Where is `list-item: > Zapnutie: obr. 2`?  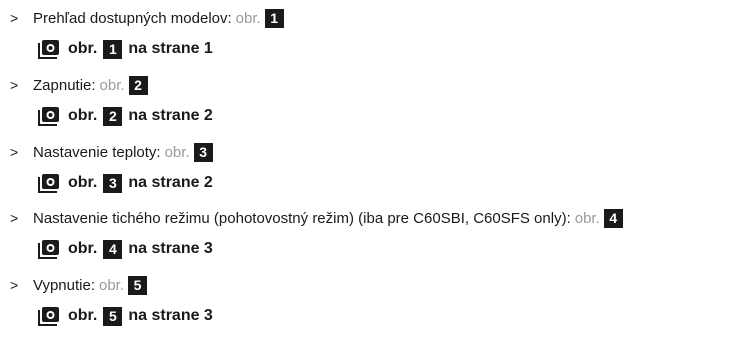
list-item: > Zapnutie: obr. 2 is located at coordinates (79, 85).